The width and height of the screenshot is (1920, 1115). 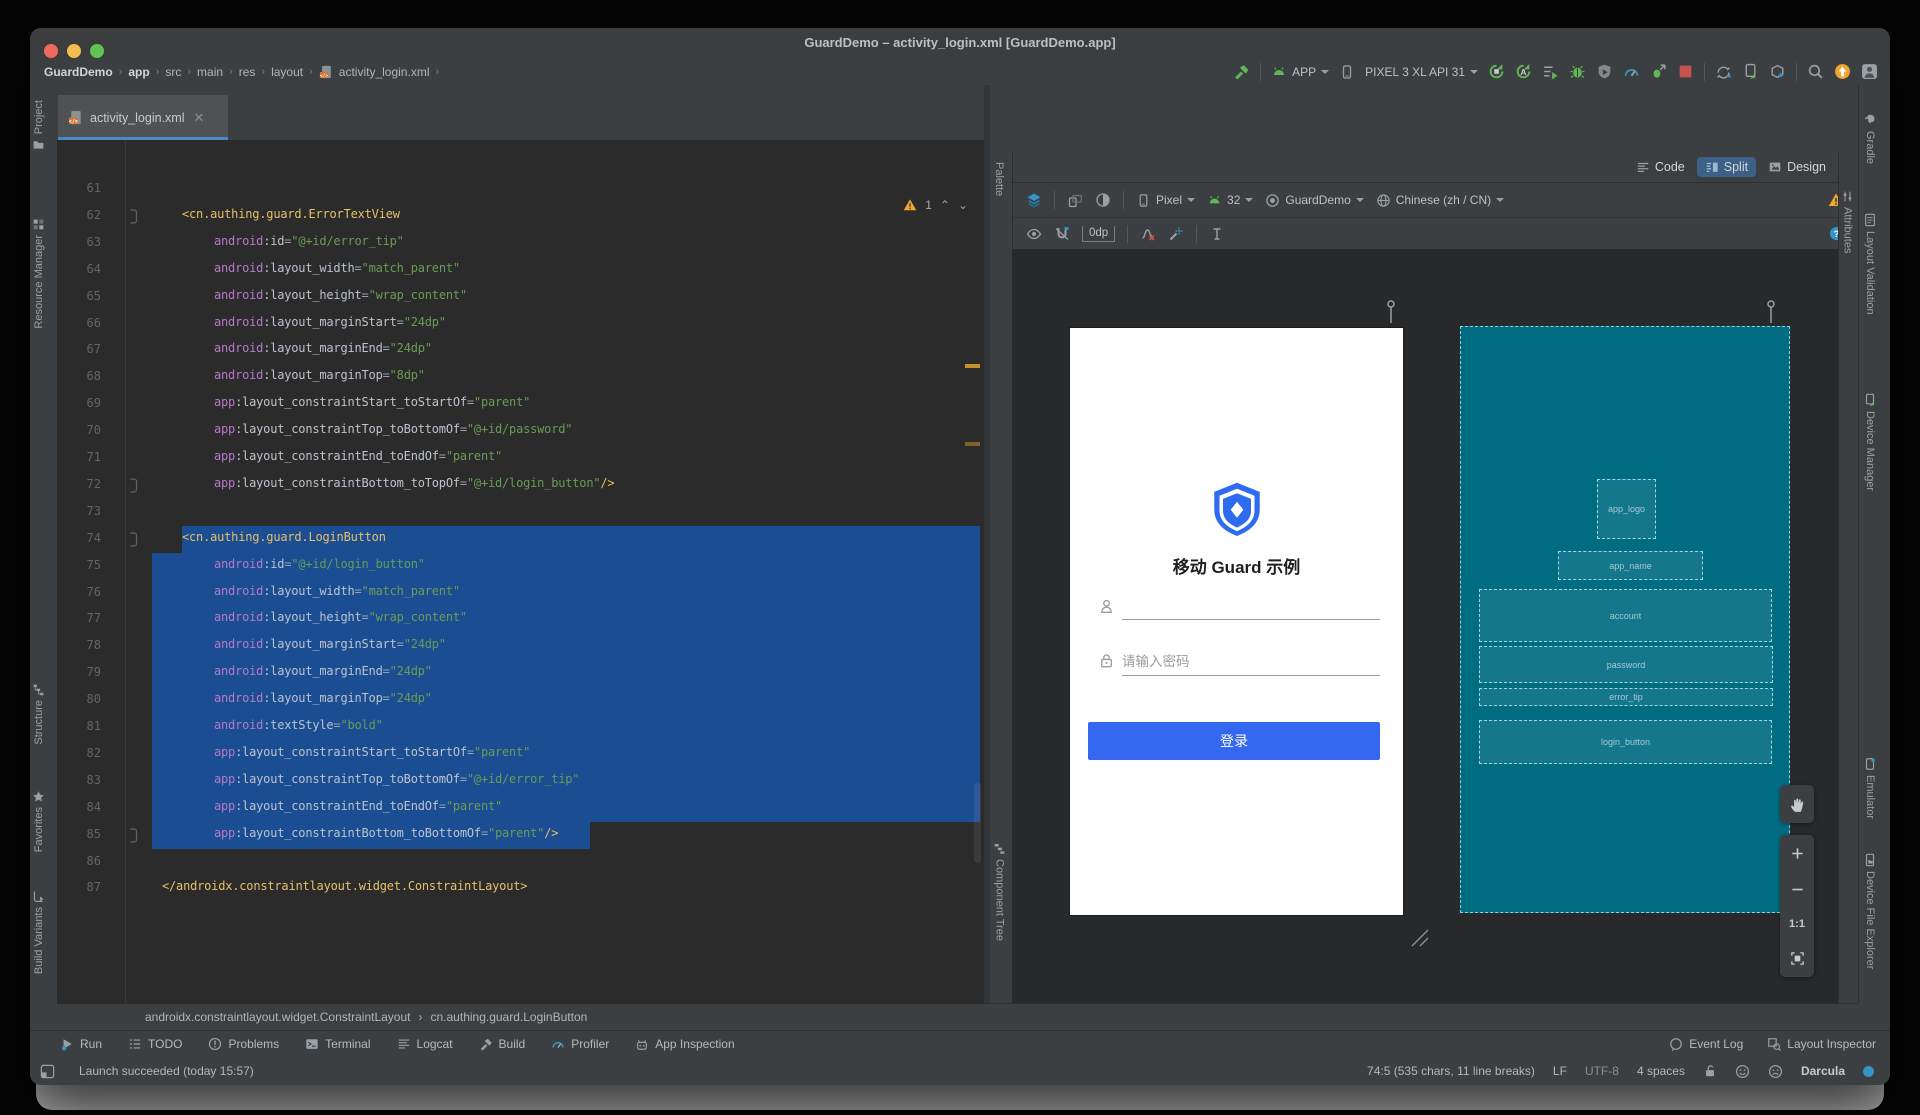 I want to click on code-line-64: 64 android:layout_width="match_parent", so click(x=520, y=270).